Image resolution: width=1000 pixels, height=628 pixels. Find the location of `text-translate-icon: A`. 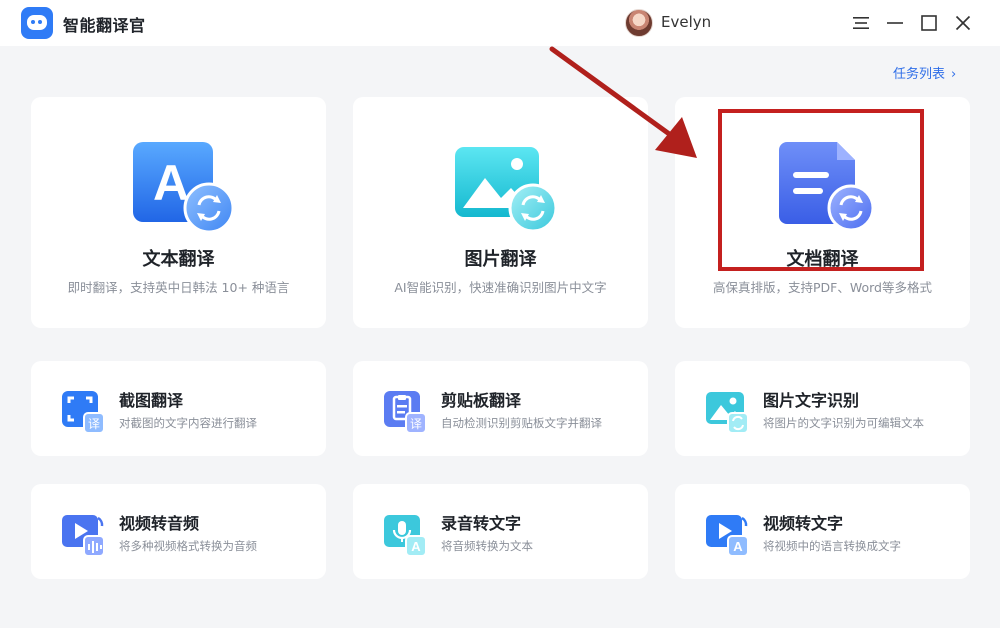

text-translate-icon: A is located at coordinates (184, 188).